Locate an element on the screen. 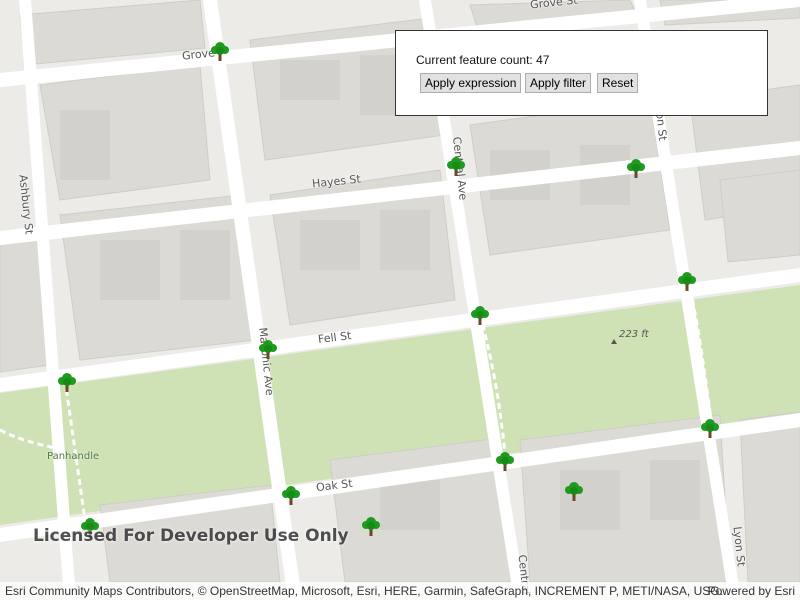  developer-watermark: Licensed For Developer Use Only is located at coordinates (191, 536).